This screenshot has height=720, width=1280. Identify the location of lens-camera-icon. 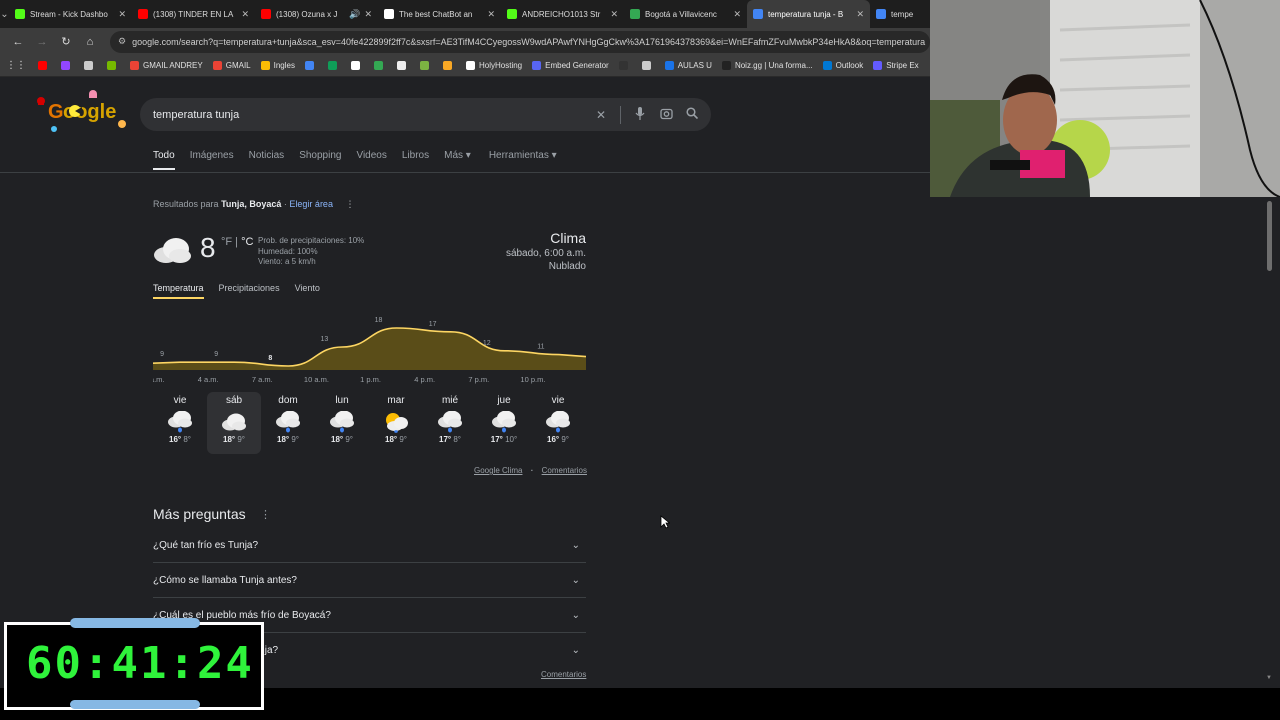
(666, 115).